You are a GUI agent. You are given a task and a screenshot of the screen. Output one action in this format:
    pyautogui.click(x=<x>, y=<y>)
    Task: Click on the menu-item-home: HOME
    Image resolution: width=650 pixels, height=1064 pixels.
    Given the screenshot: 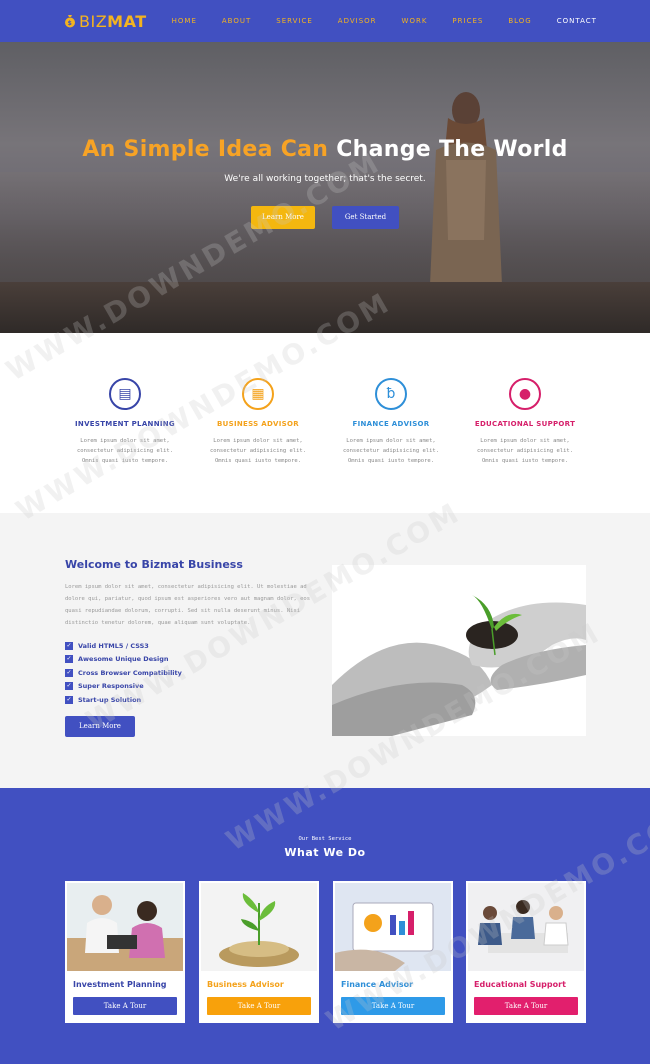 What is the action you would take?
    pyautogui.click(x=184, y=21)
    